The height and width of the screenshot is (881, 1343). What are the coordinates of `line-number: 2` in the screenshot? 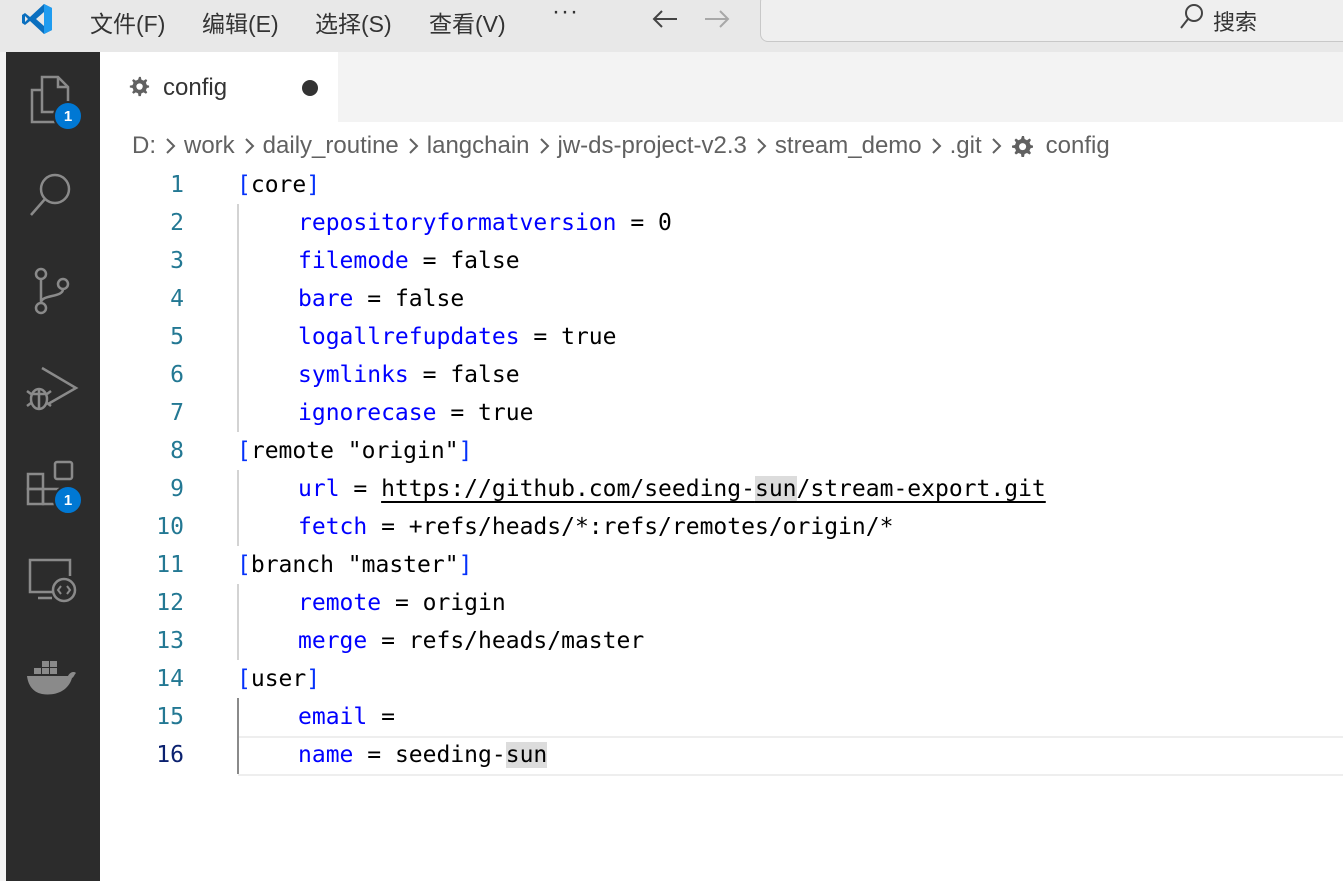 It's located at (177, 223).